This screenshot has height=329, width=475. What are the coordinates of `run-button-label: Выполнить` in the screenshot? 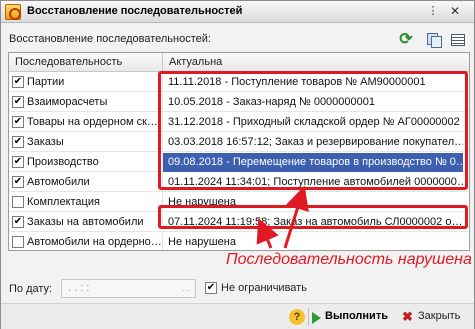 It's located at (356, 316).